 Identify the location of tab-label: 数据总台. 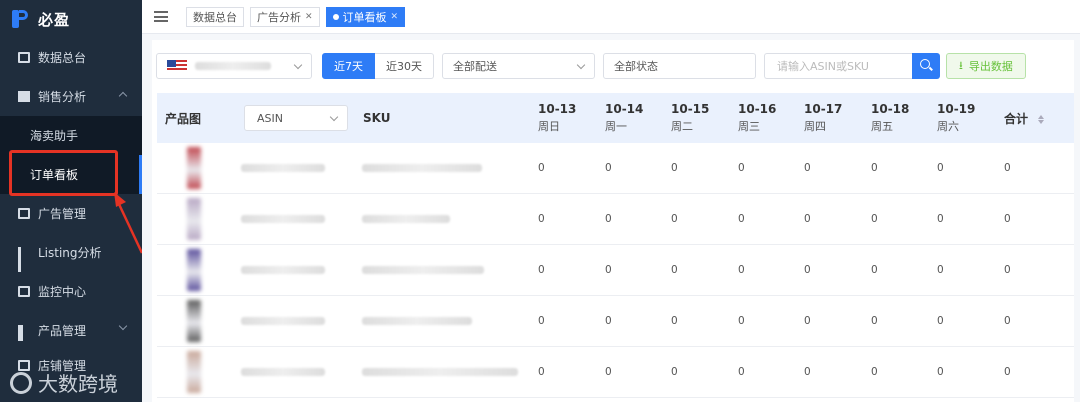
(215, 17).